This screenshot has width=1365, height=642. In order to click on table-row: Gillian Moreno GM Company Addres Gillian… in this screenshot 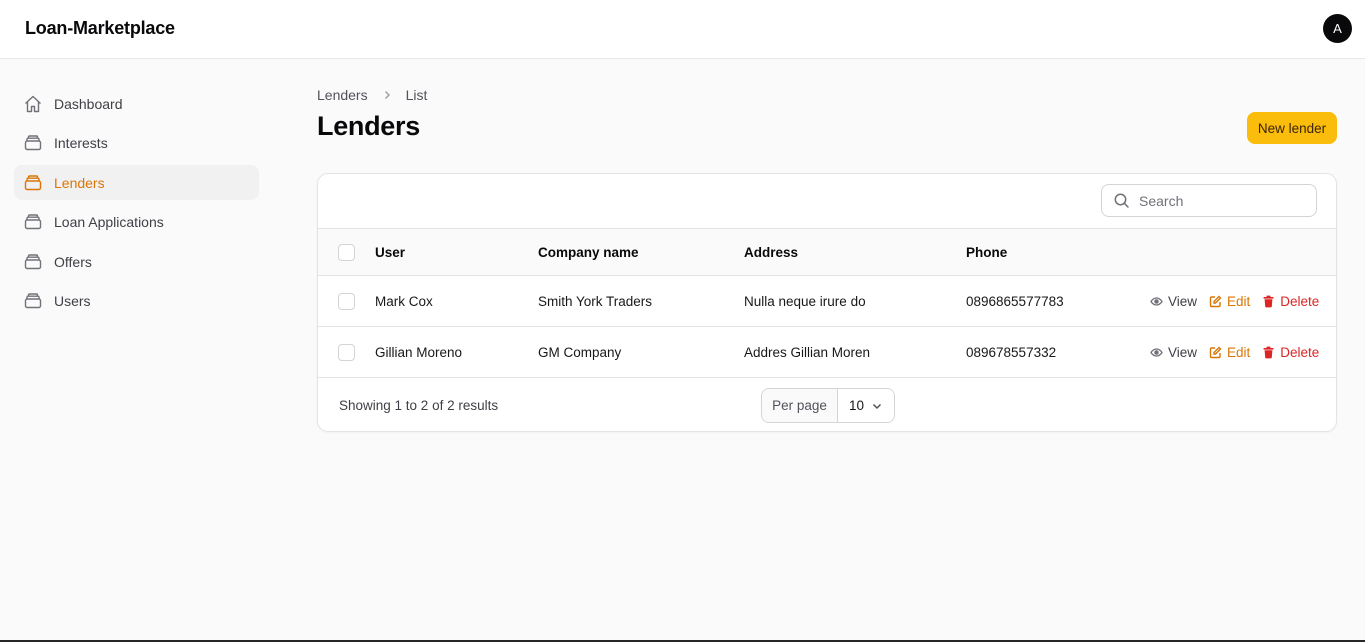, I will do `click(827, 352)`.